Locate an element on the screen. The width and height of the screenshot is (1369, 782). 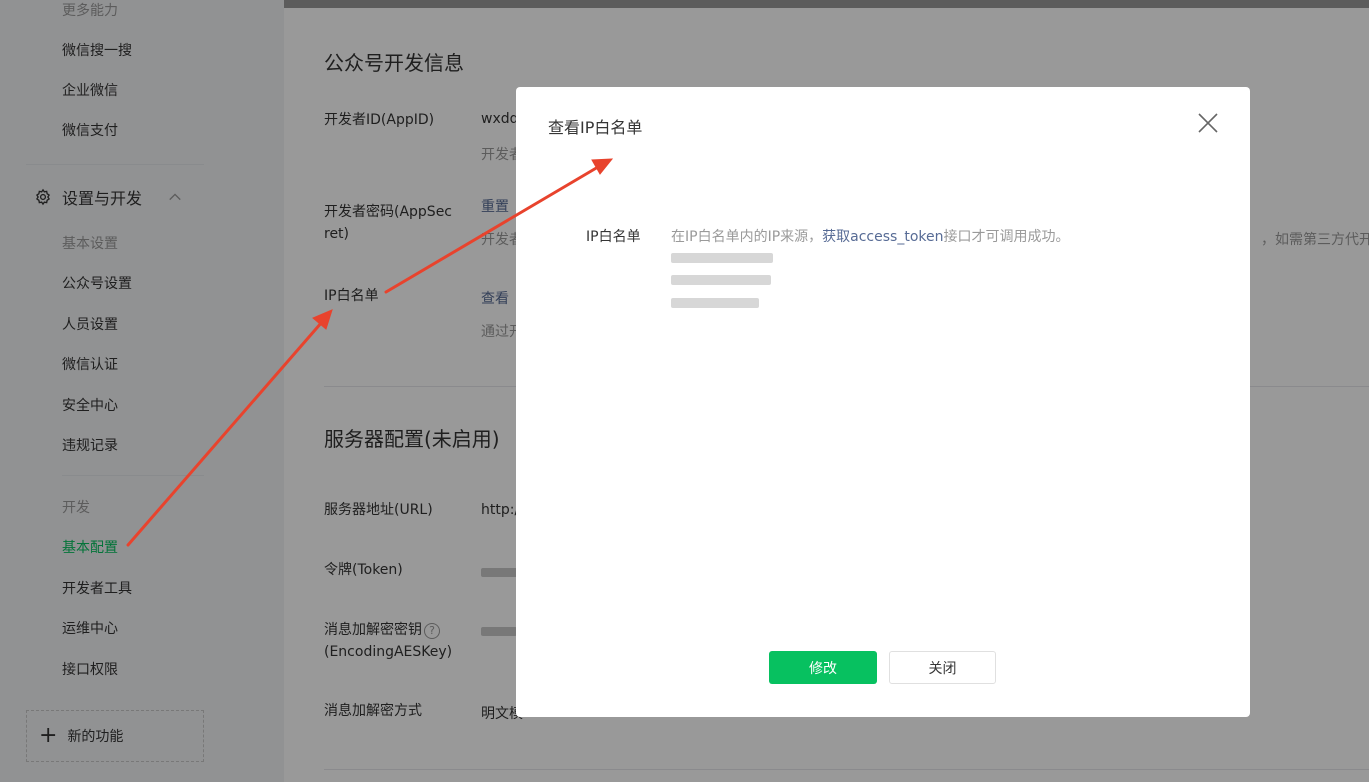
access-token-link: 获取access_token is located at coordinates (882, 237).